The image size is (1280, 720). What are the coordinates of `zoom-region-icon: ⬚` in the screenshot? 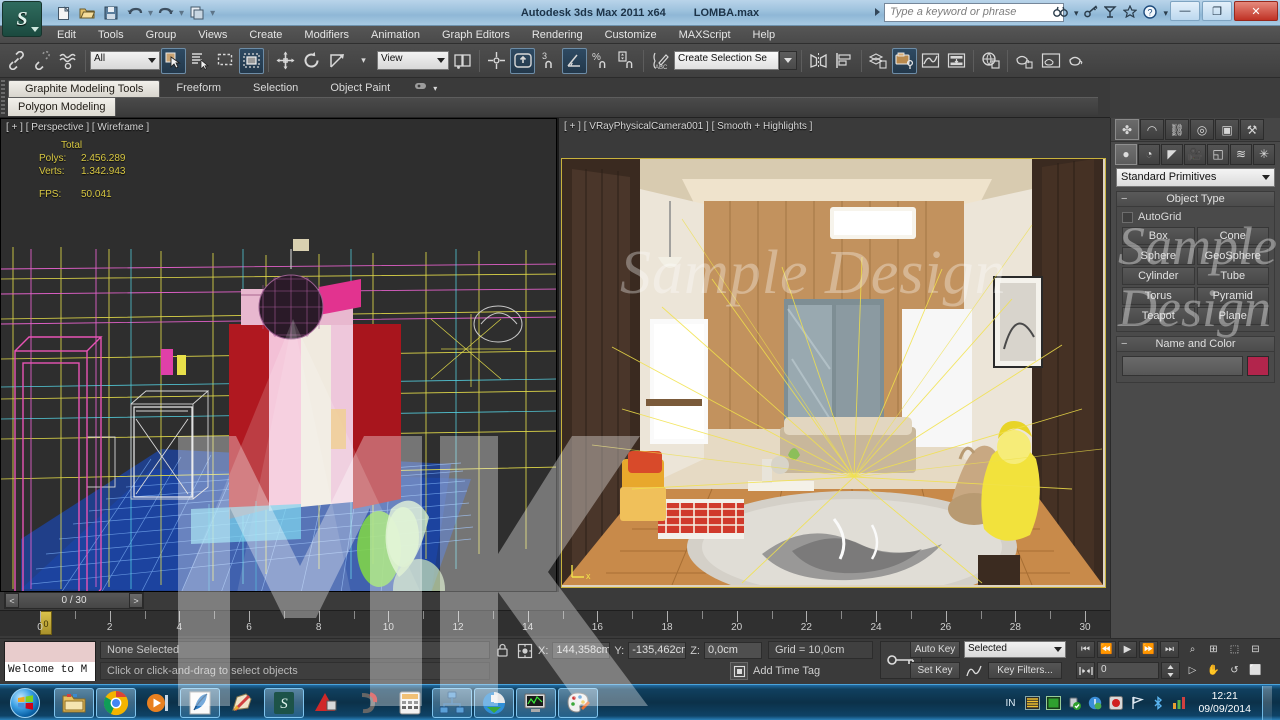 It's located at (1234, 649).